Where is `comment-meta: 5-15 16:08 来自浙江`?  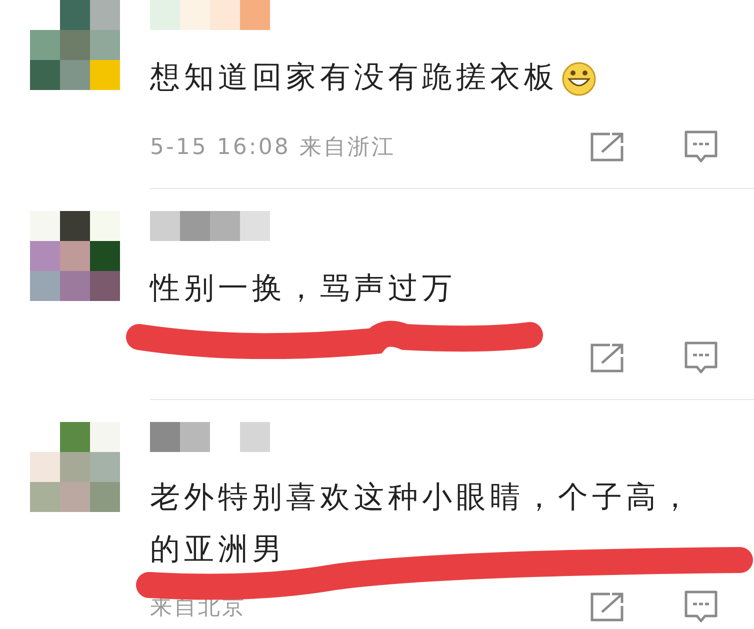 comment-meta: 5-15 16:08 来自浙江 is located at coordinates (273, 148).